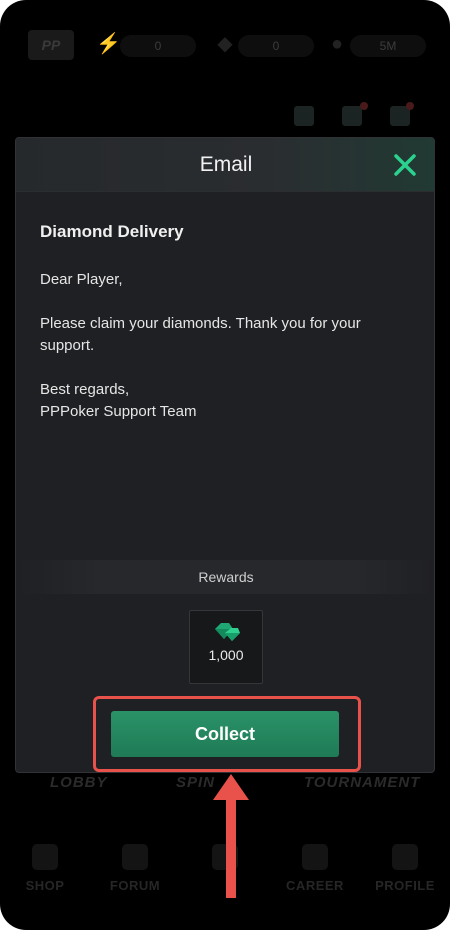 This screenshot has width=450, height=930. I want to click on close-button, so click(405, 165).